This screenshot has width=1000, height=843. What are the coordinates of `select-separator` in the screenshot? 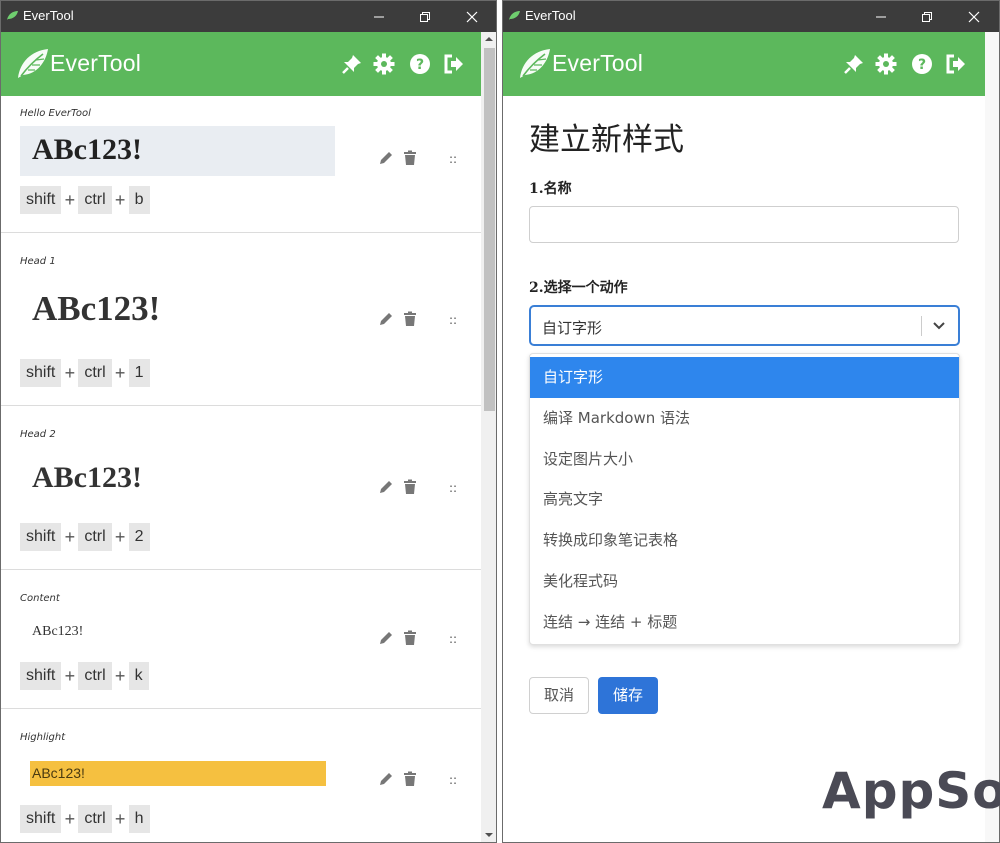 It's located at (921, 326).